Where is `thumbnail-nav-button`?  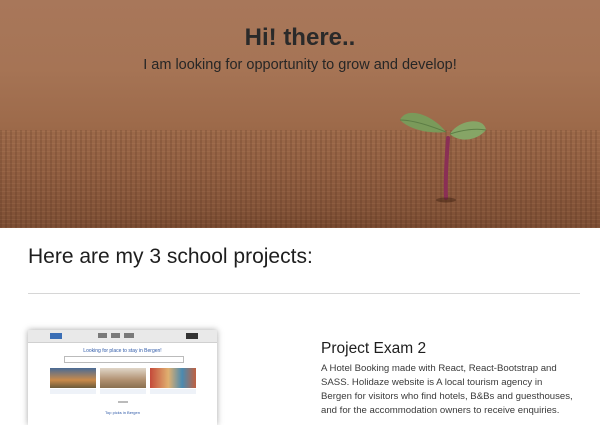
thumbnail-nav-button is located at coordinates (192, 336).